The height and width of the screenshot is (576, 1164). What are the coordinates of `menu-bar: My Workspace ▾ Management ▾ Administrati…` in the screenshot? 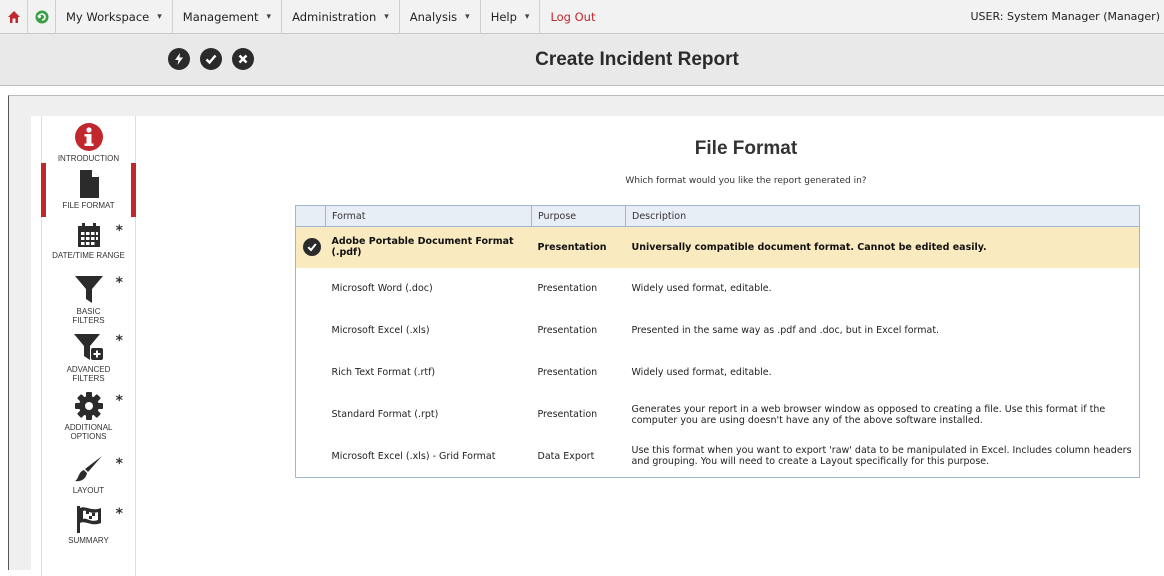 It's located at (582, 17).